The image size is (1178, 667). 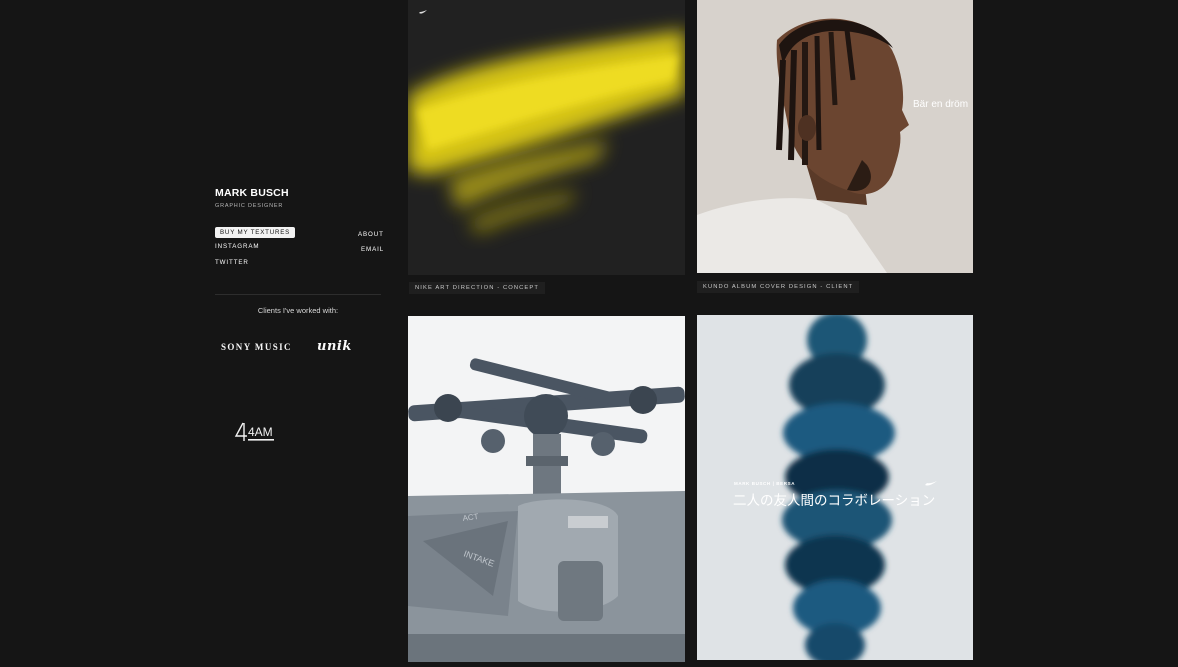 I want to click on project-caption-kundo: KUNDO ALBUM COVER DESIGN - CLIENT, so click(x=778, y=287).